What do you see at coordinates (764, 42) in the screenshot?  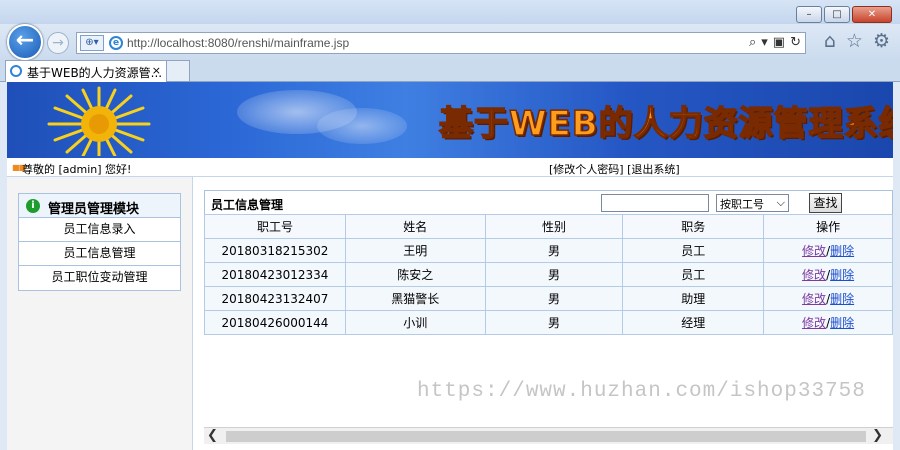 I see `dropdown-arrow-icon: ▾` at bounding box center [764, 42].